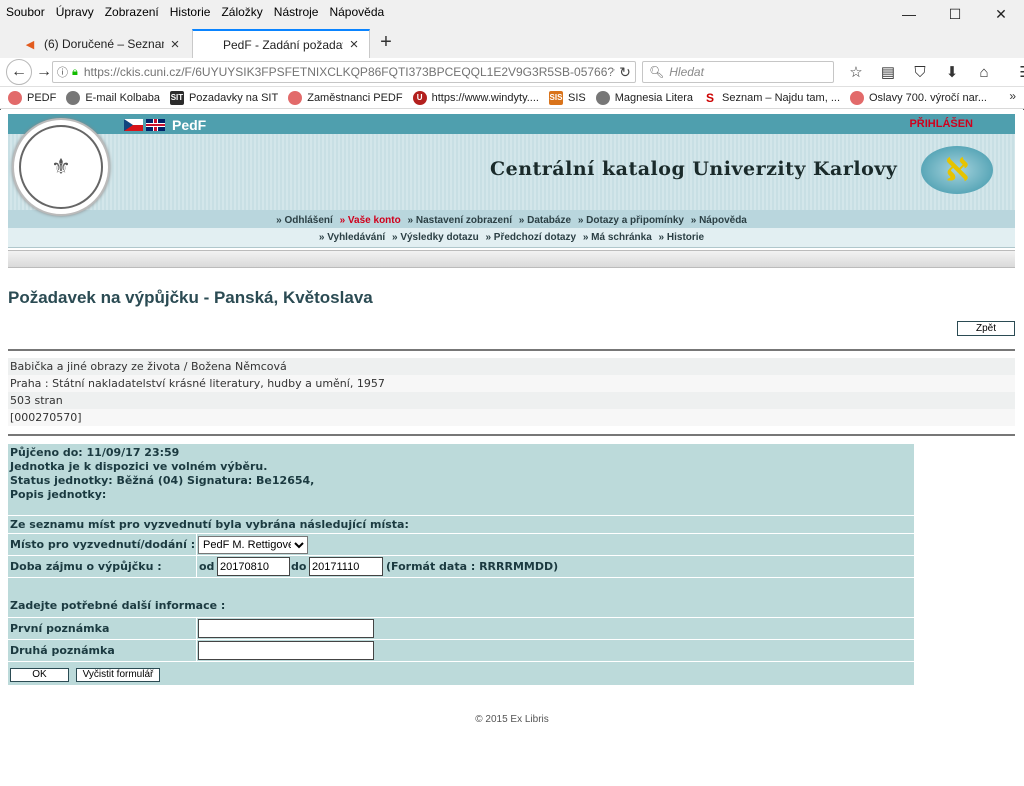 Image resolution: width=1024 pixels, height=786 pixels. What do you see at coordinates (241, 12) in the screenshot?
I see `menu-zalozky: Záložky` at bounding box center [241, 12].